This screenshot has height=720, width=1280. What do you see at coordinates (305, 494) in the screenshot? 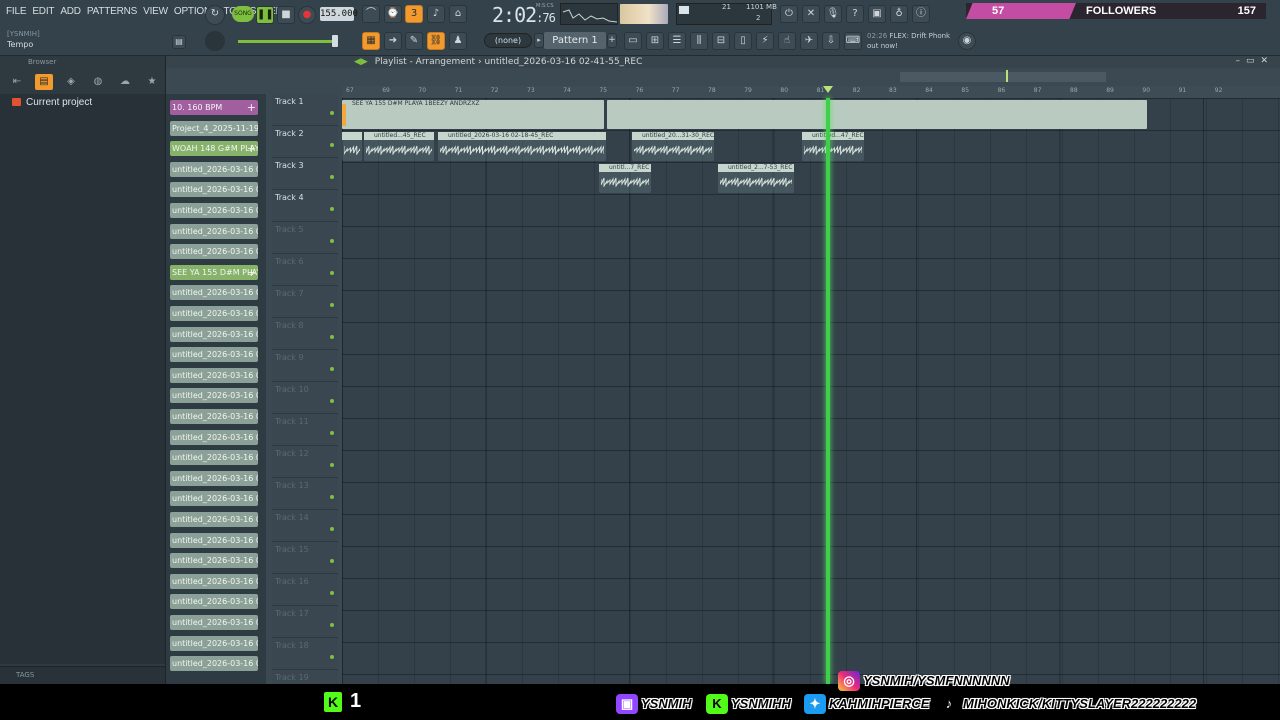
I see `track-header: Track 13` at bounding box center [305, 494].